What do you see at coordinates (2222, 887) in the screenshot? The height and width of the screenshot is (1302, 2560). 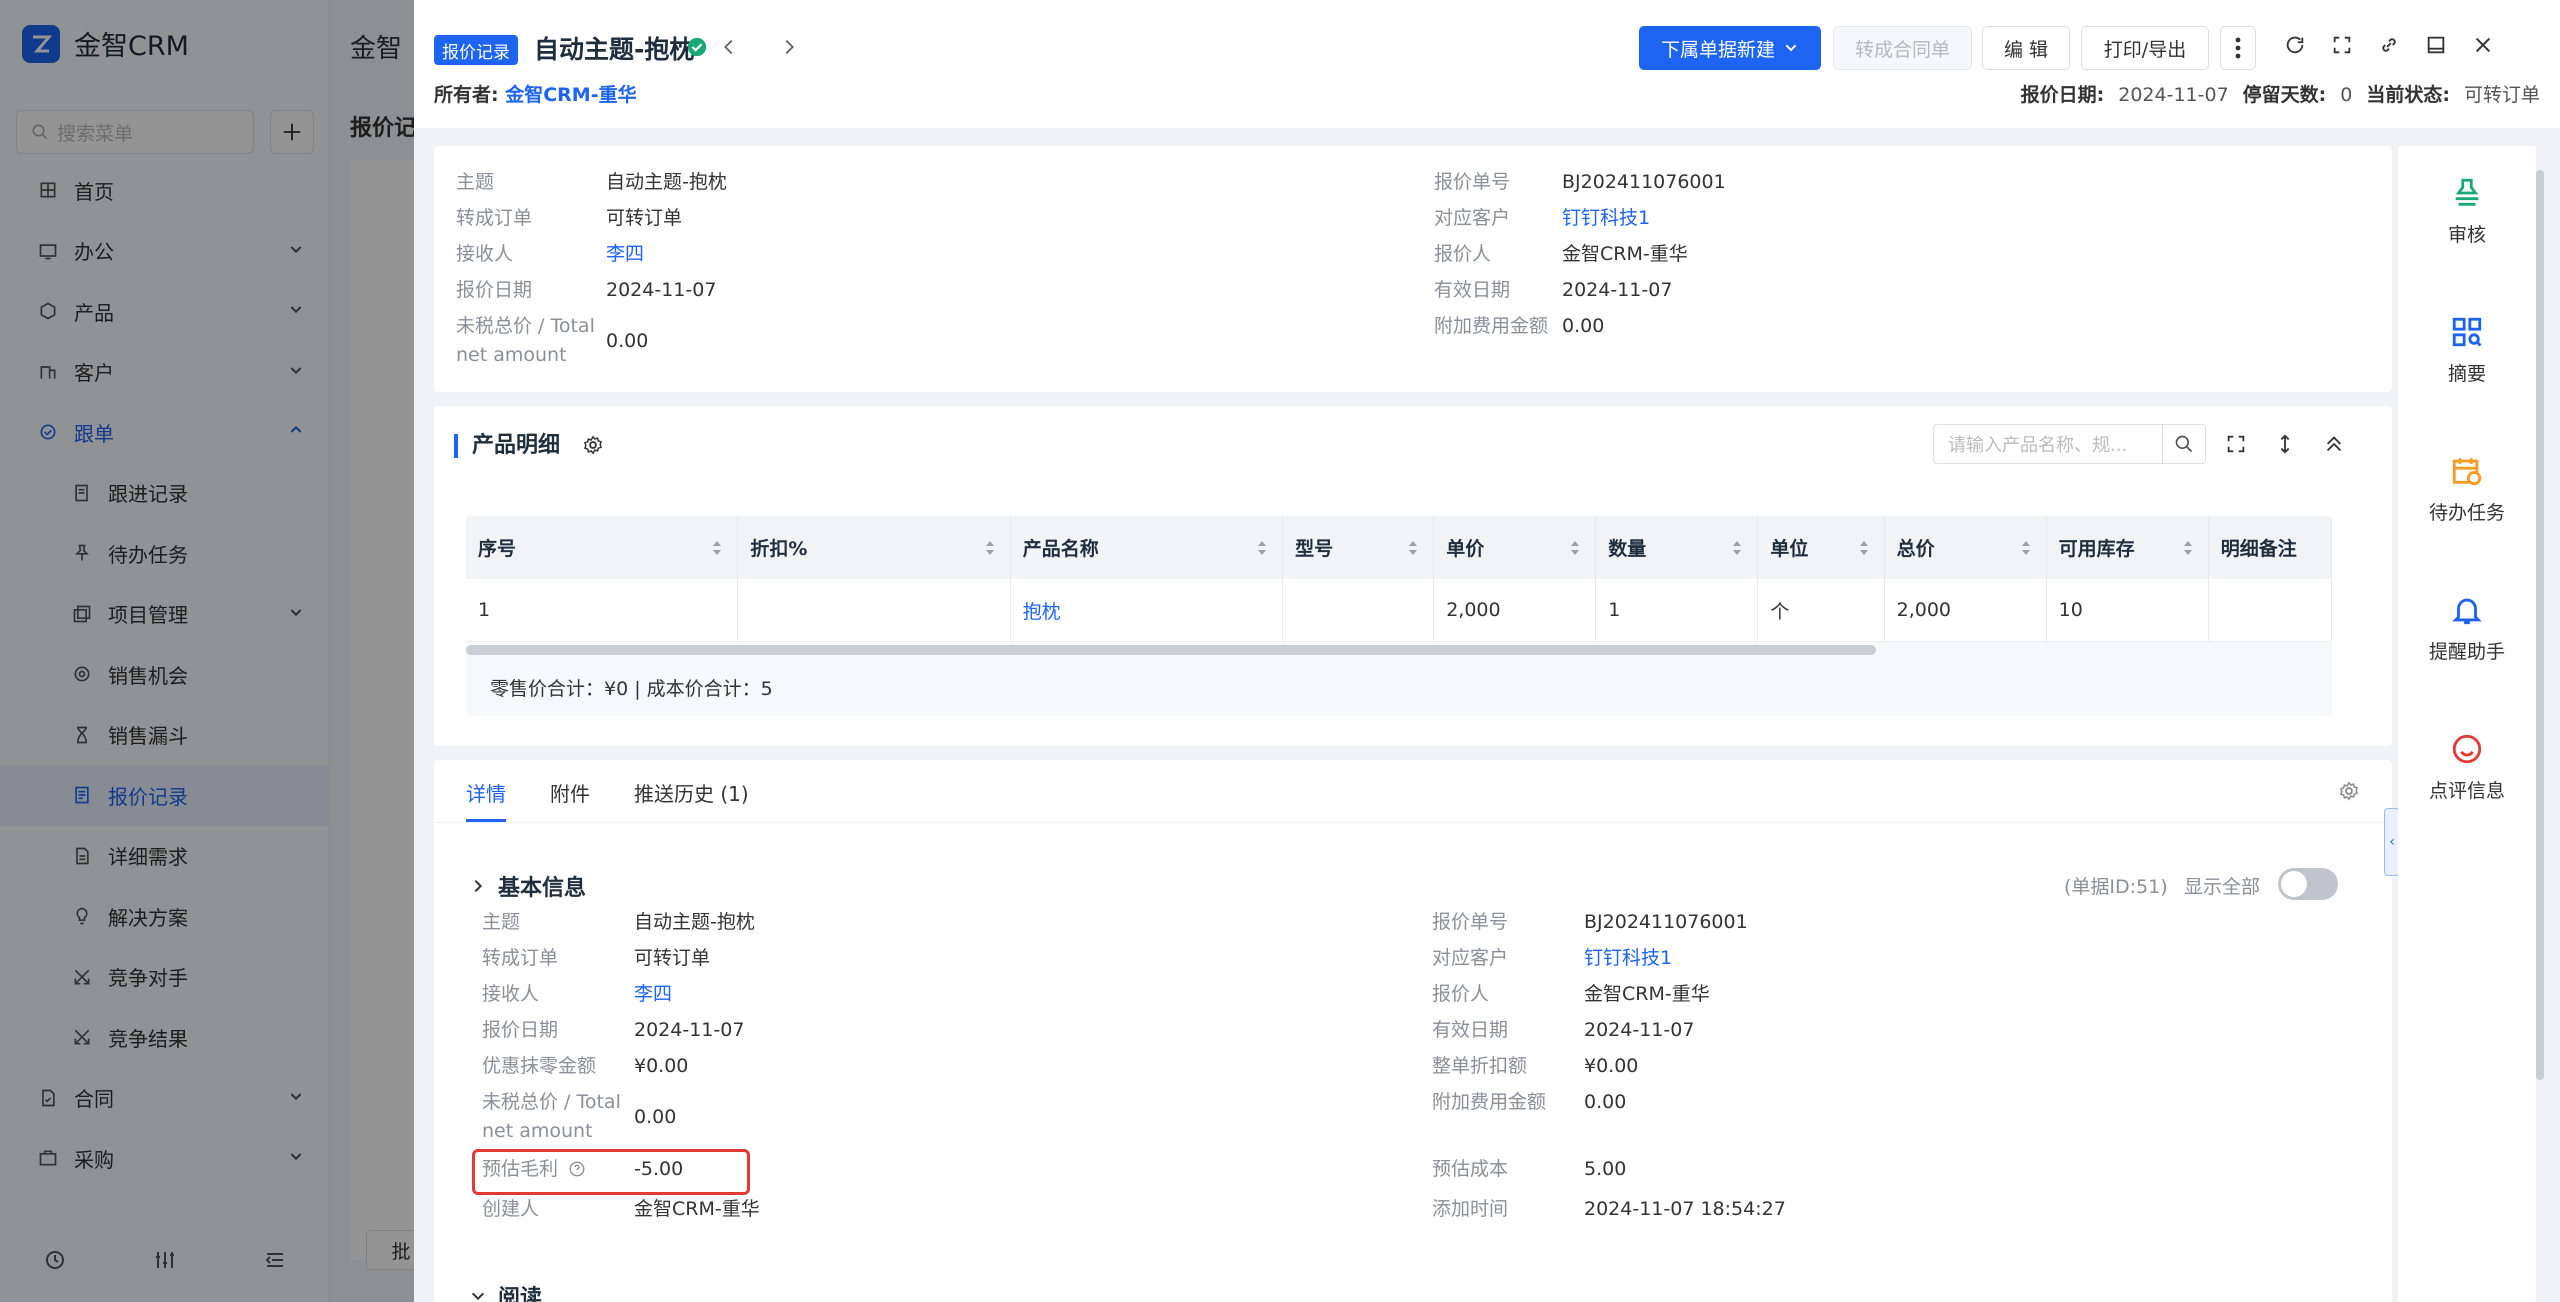 I see `show-all-label: 显示全部` at bounding box center [2222, 887].